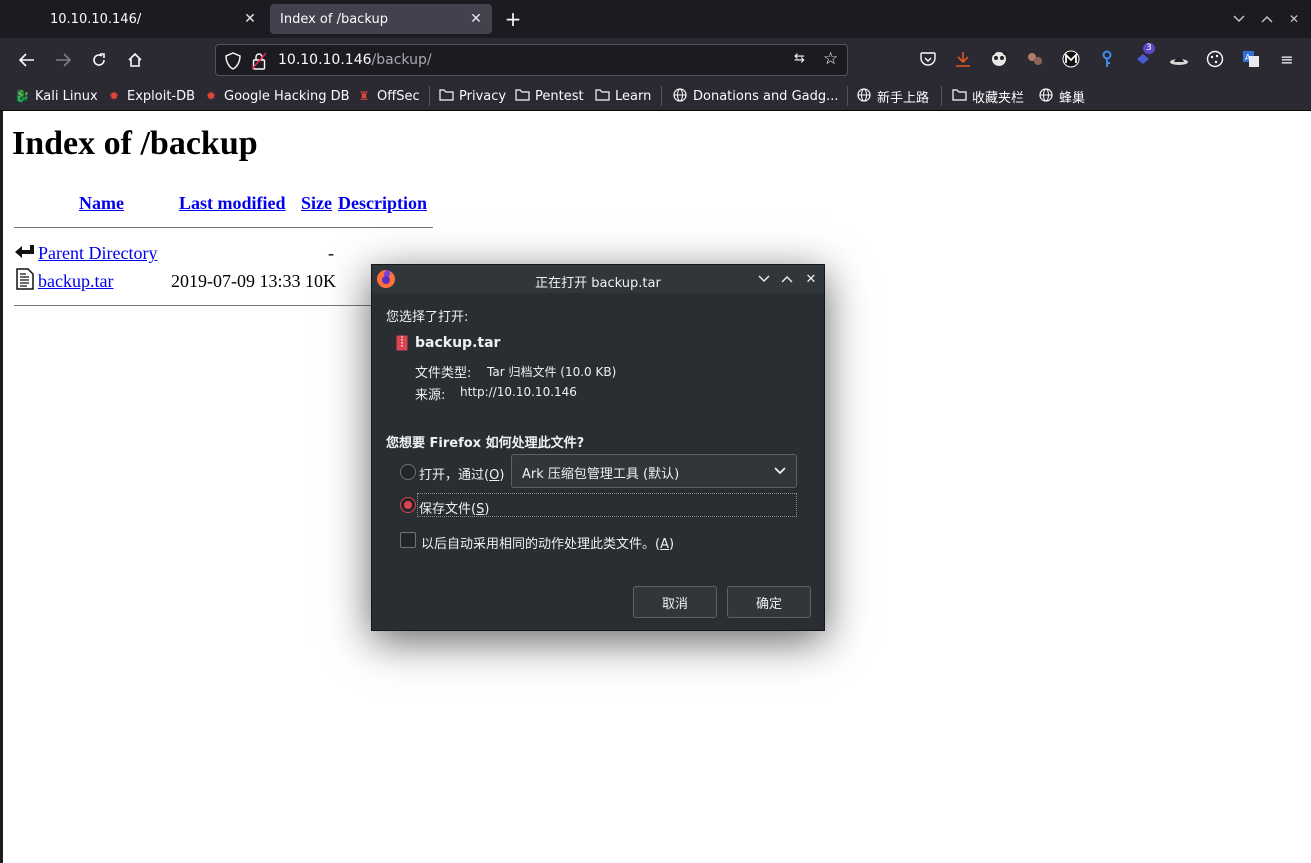 The height and width of the screenshot is (863, 1311). Describe the element at coordinates (485, 443) in the screenshot. I see `dialog-question: 您想要 Firefox 如何处理此文件?` at that location.